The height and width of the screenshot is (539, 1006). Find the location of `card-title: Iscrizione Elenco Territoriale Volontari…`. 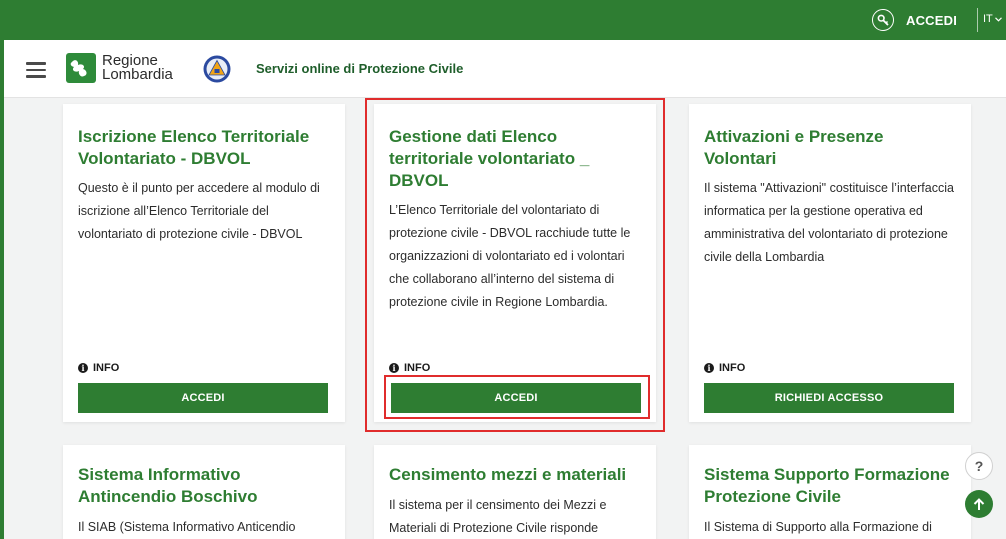

card-title: Iscrizione Elenco Territoriale Volontari… is located at coordinates (194, 147).